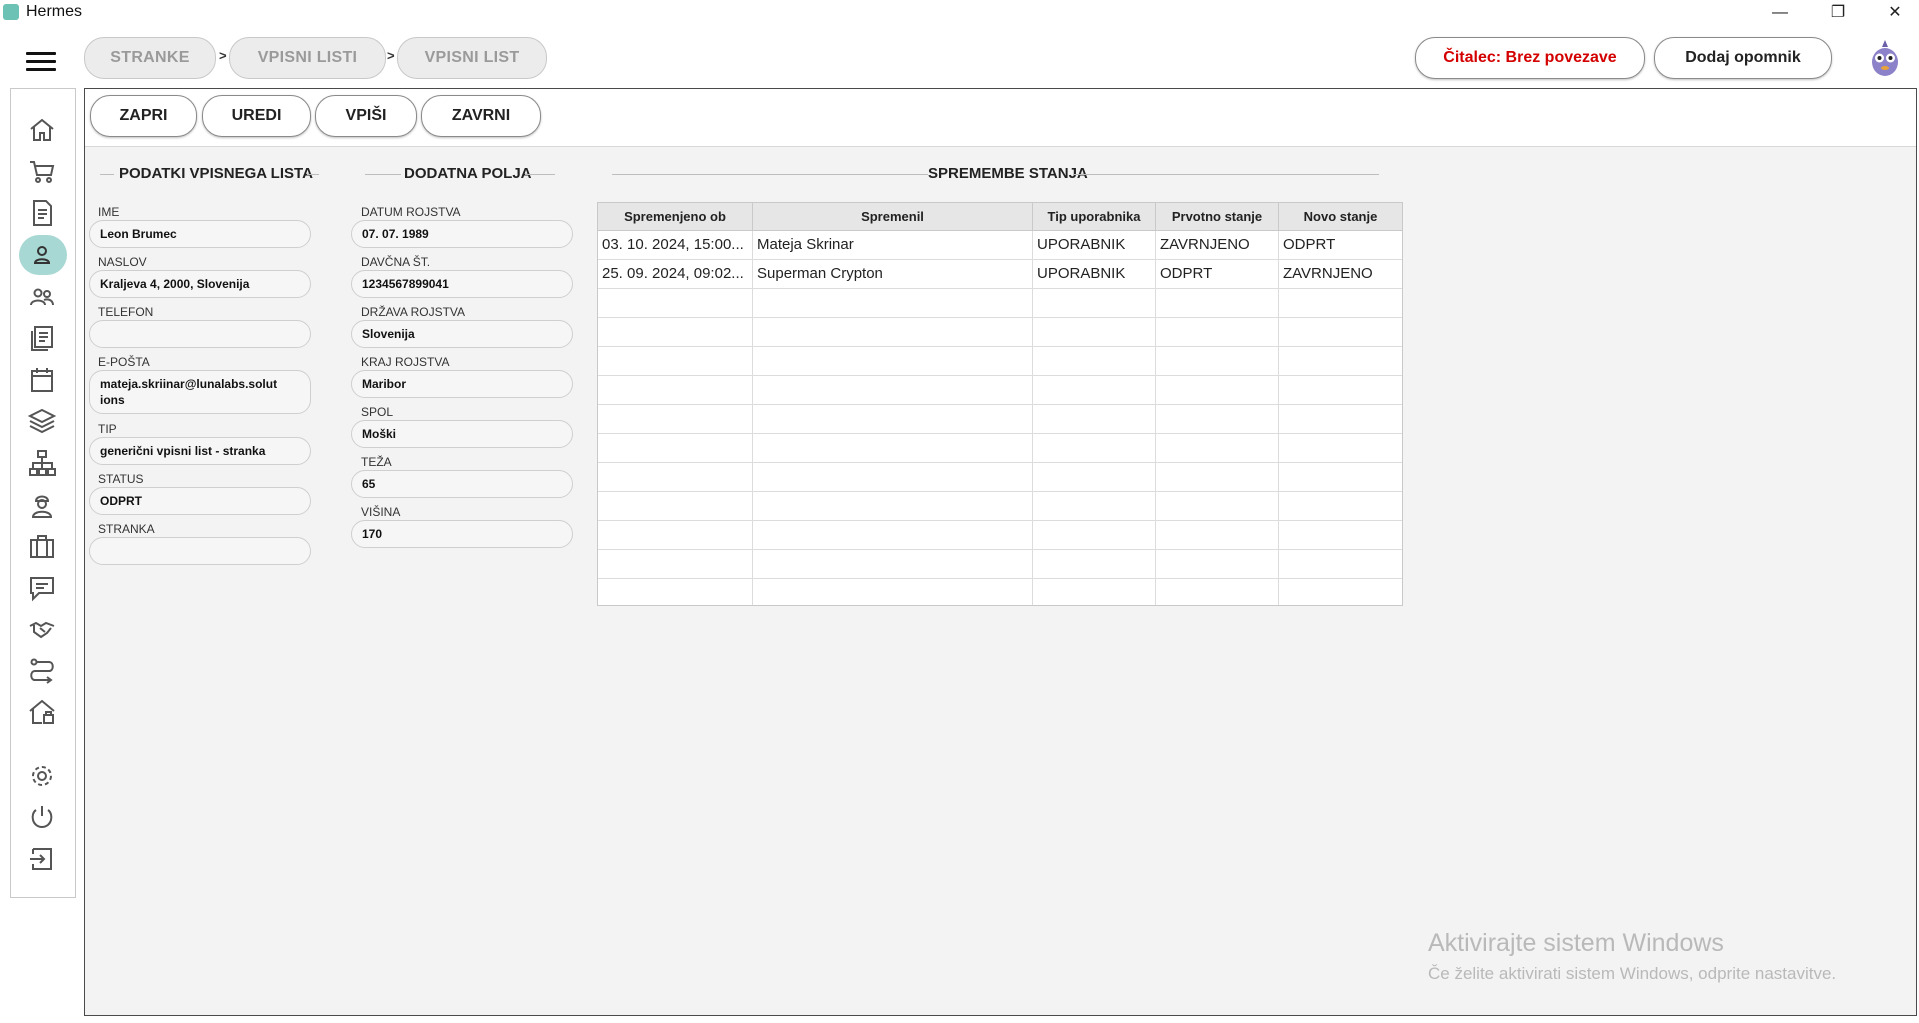  I want to click on sidebar-item-calendar, so click(42, 380).